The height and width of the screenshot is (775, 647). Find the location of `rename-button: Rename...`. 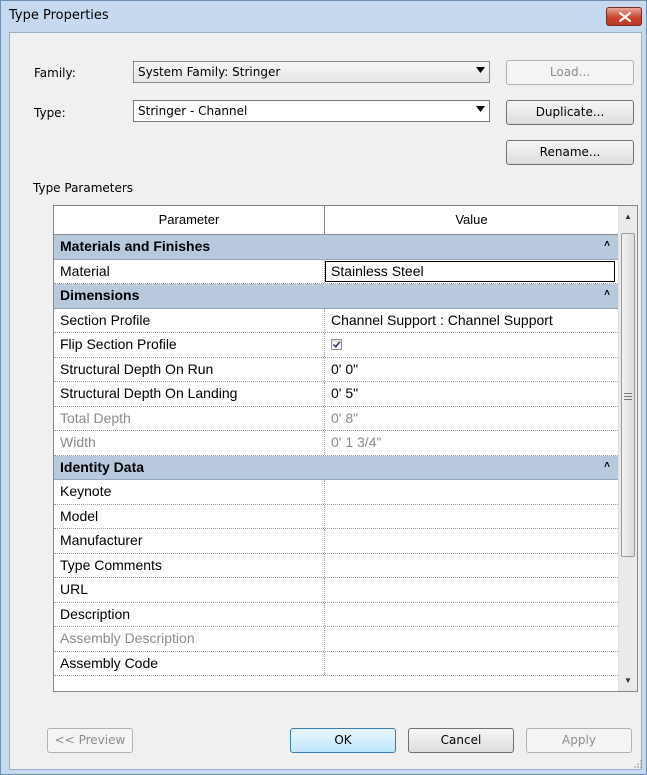

rename-button: Rename... is located at coordinates (570, 152).